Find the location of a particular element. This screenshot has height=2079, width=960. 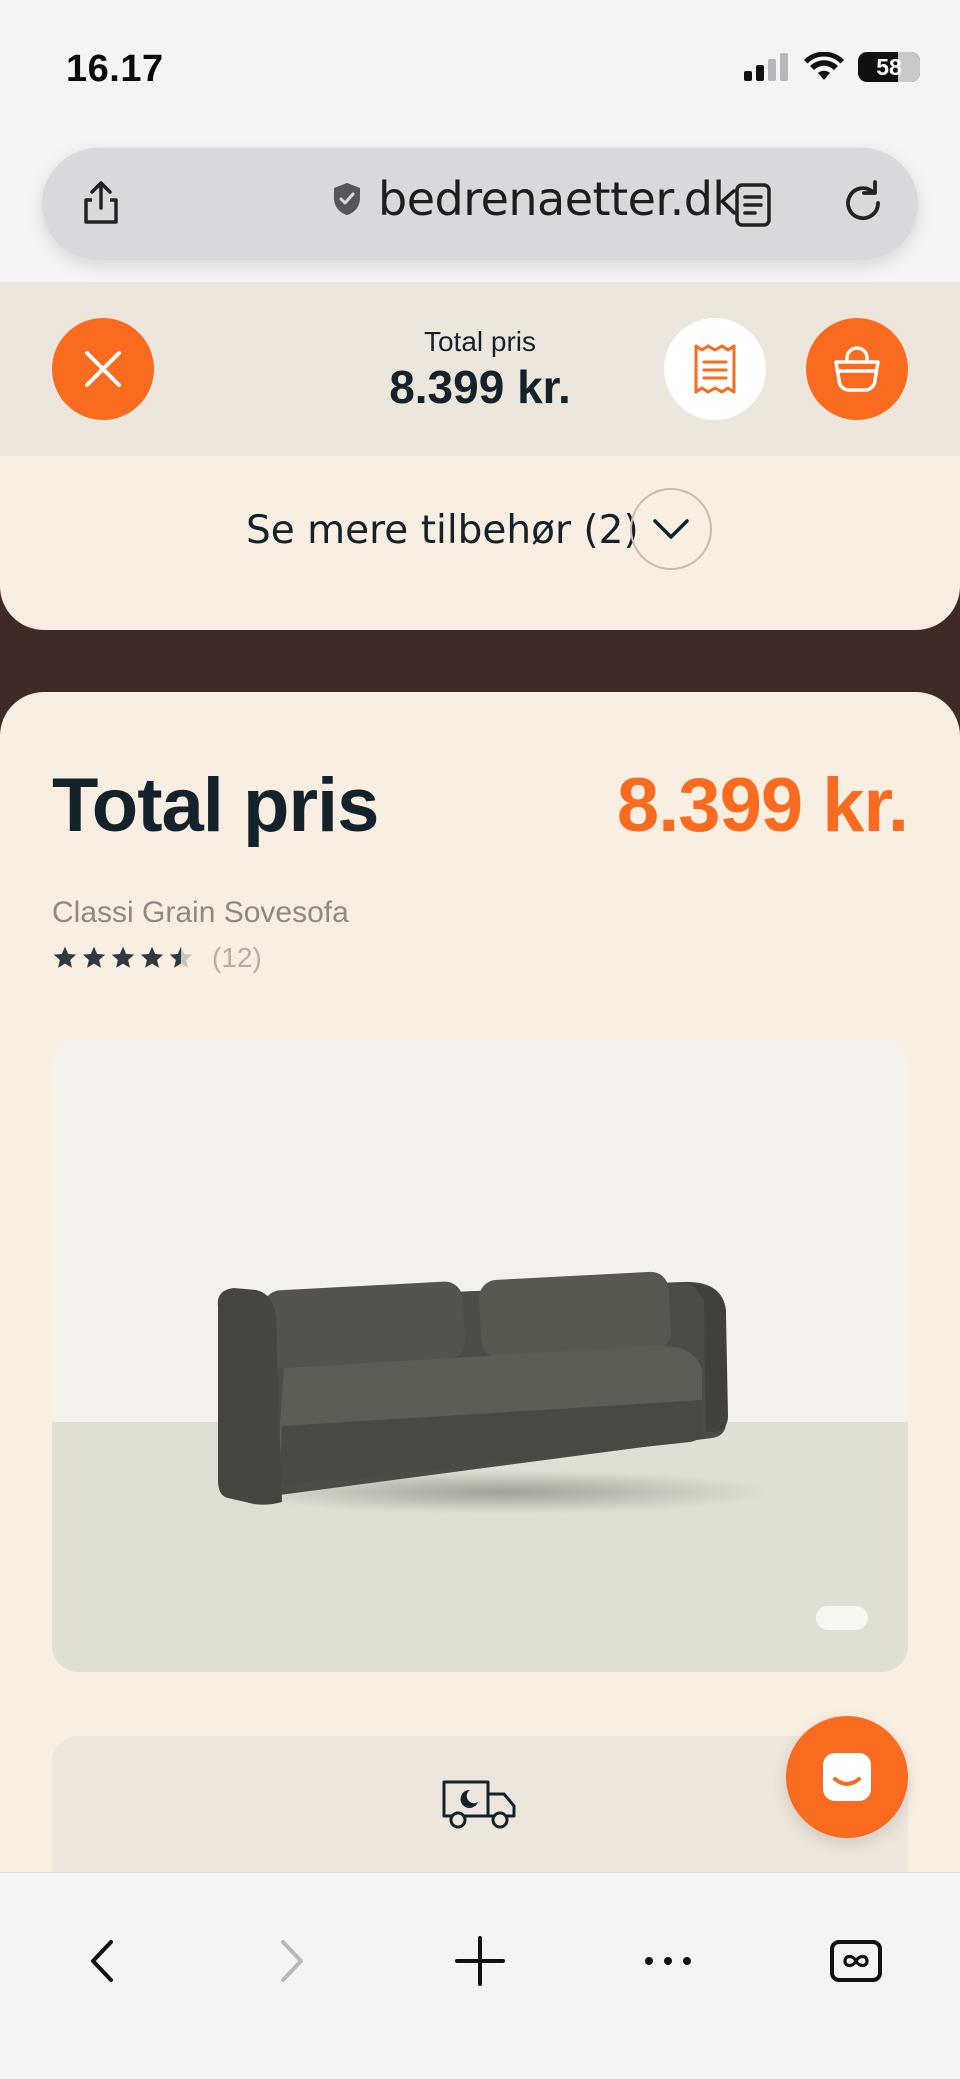

browser-toolbar-bottom is located at coordinates (480, 1975).